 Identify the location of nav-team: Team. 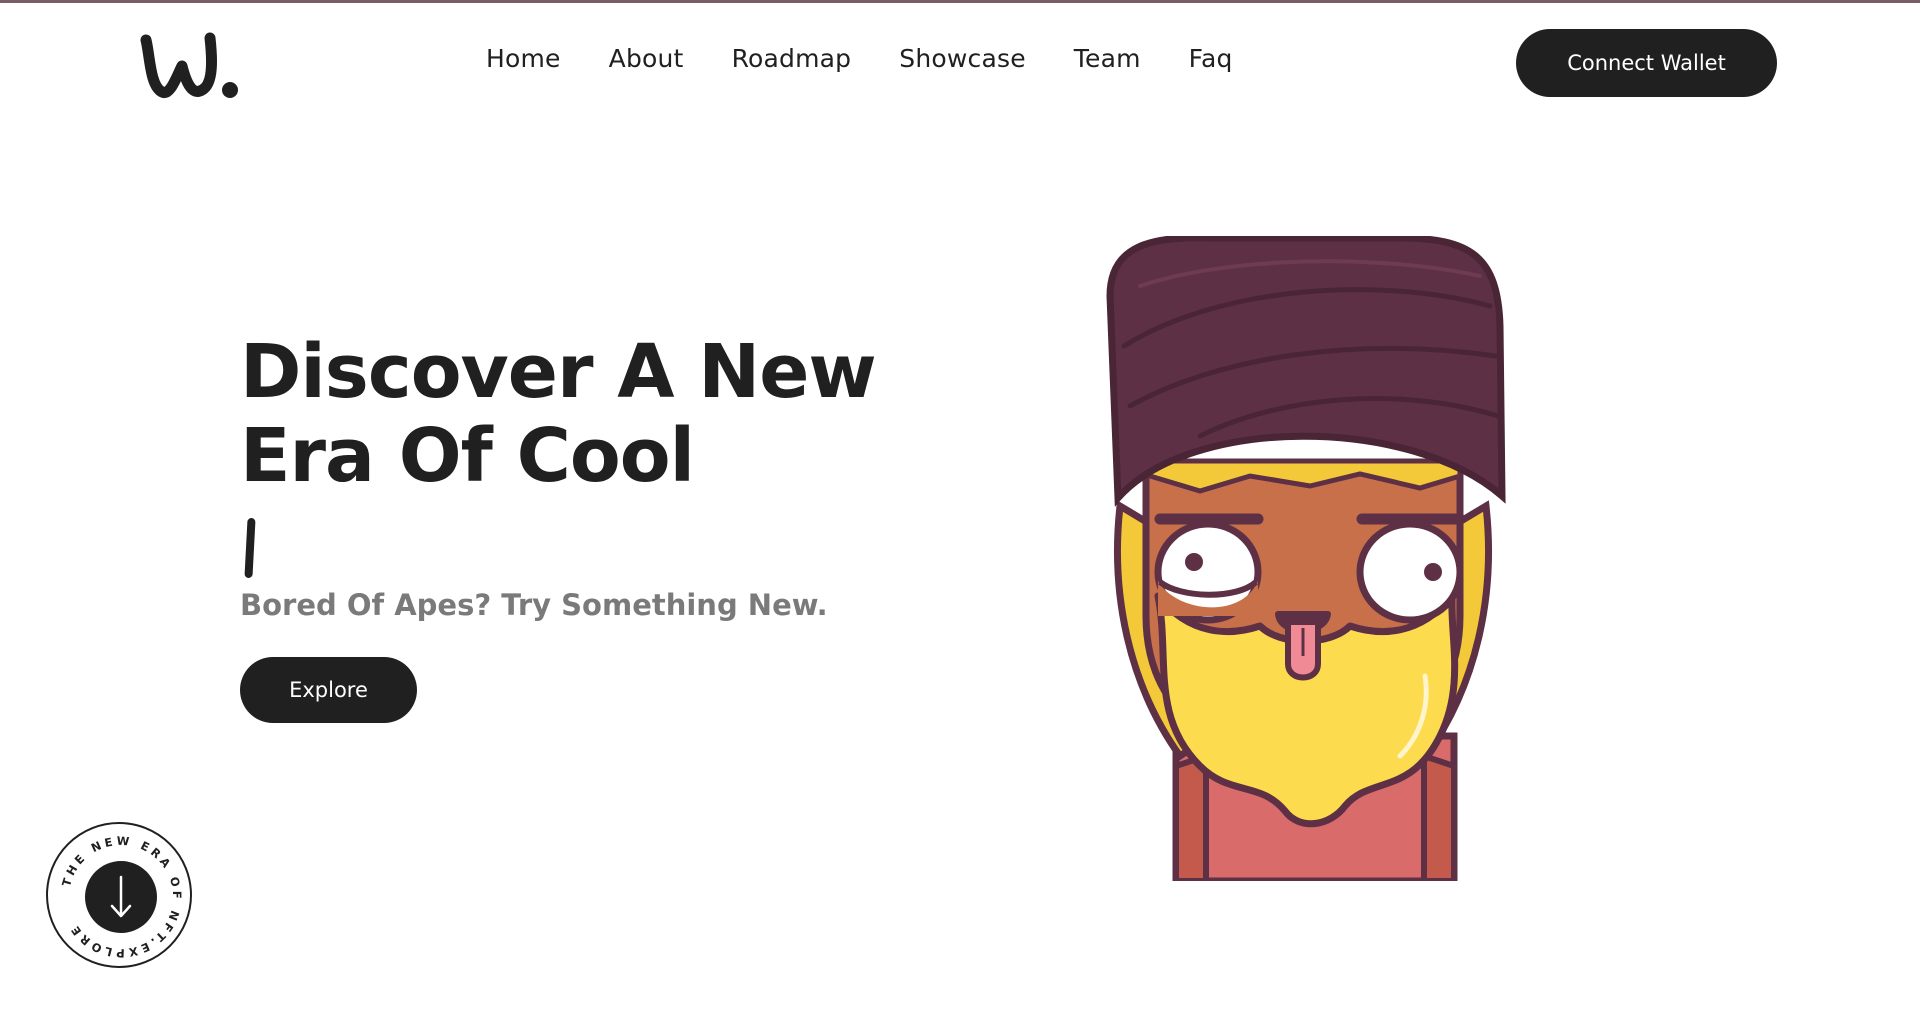
(1107, 58).